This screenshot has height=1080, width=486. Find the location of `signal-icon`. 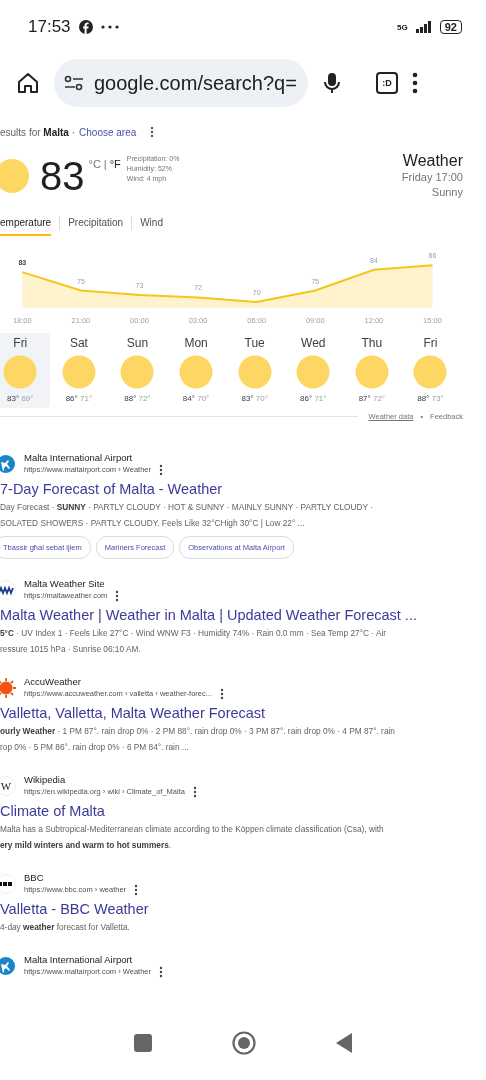

signal-icon is located at coordinates (423, 27).